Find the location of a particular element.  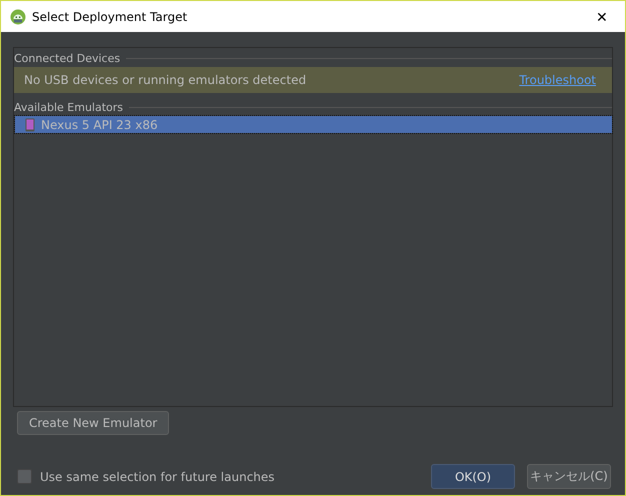

phone-icon is located at coordinates (30, 125).